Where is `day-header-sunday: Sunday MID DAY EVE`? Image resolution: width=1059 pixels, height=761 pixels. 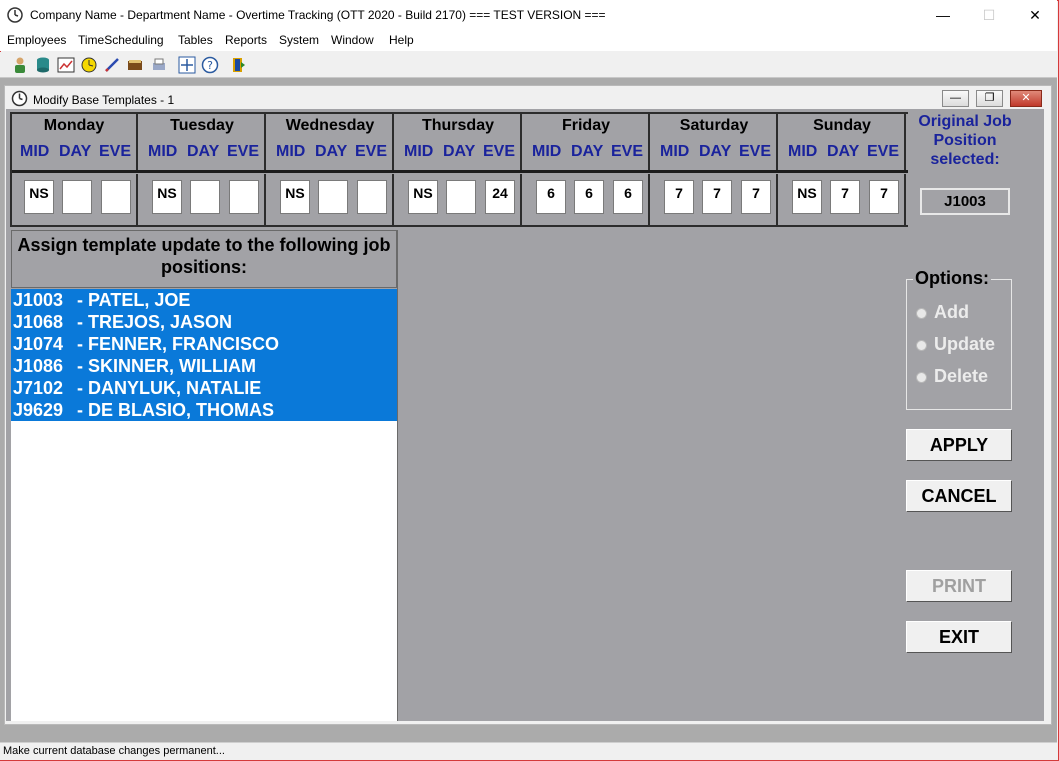
day-header-sunday: Sunday MID DAY EVE is located at coordinates (843, 141).